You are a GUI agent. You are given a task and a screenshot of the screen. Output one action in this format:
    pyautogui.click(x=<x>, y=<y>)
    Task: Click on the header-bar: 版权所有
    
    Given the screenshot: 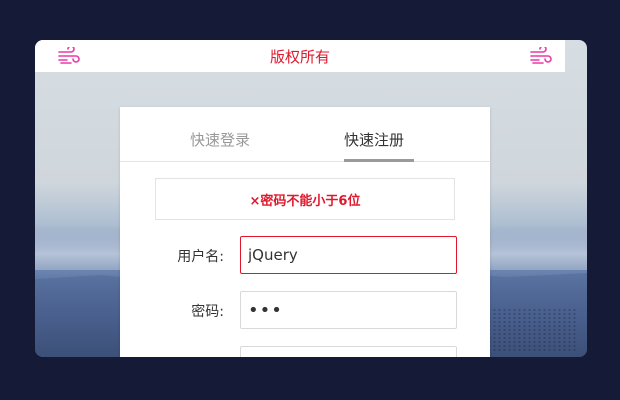 What is the action you would take?
    pyautogui.click(x=300, y=56)
    